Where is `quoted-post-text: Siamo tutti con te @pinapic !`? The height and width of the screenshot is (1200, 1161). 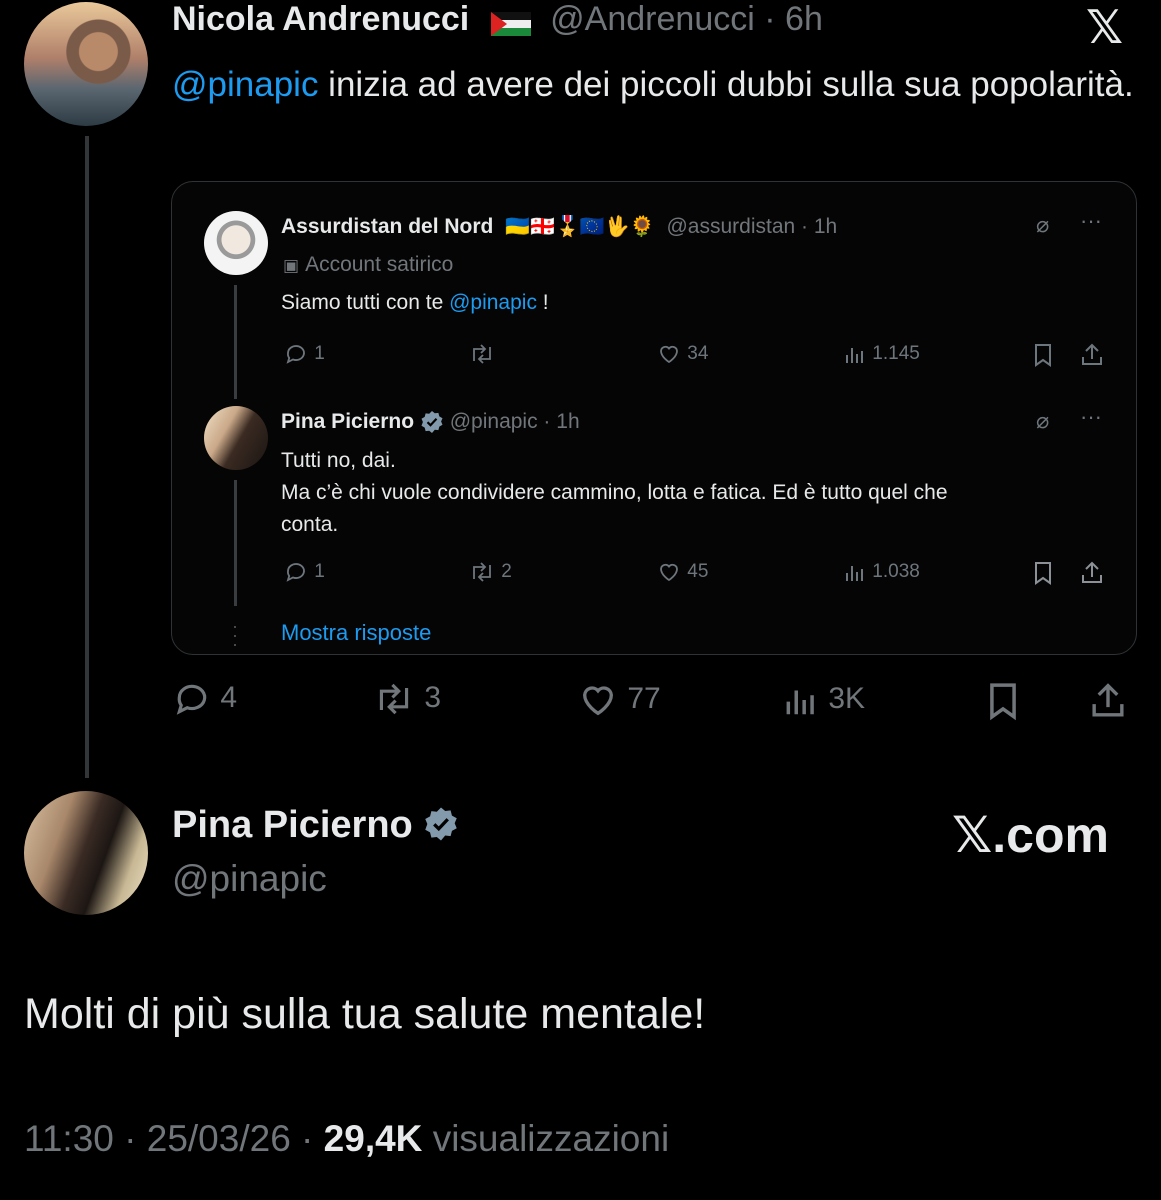
quoted-post-text: Siamo tutti con te @pinapic ! is located at coordinates (415, 302).